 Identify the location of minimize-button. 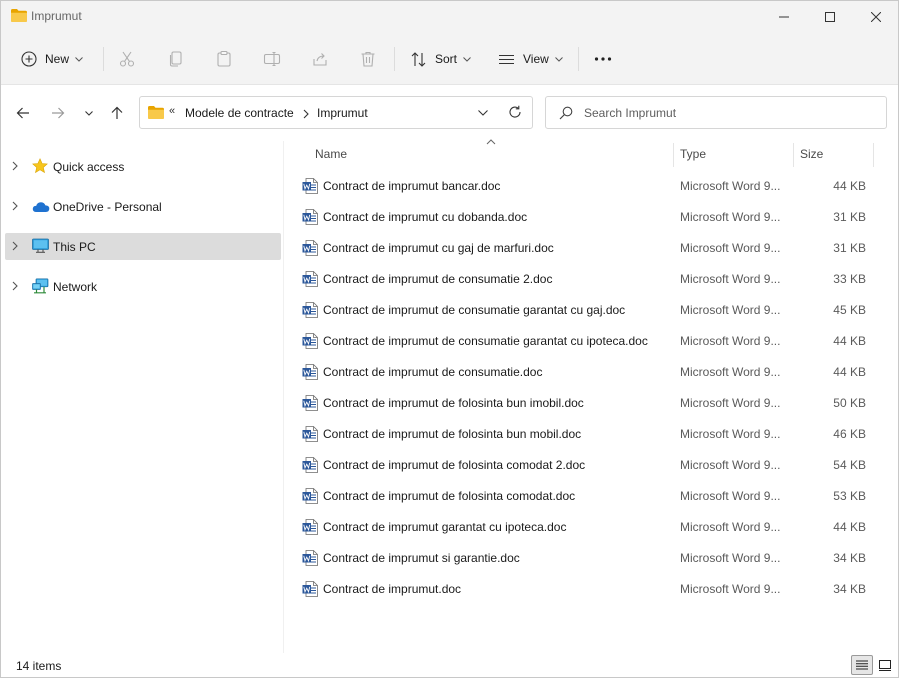
(784, 17).